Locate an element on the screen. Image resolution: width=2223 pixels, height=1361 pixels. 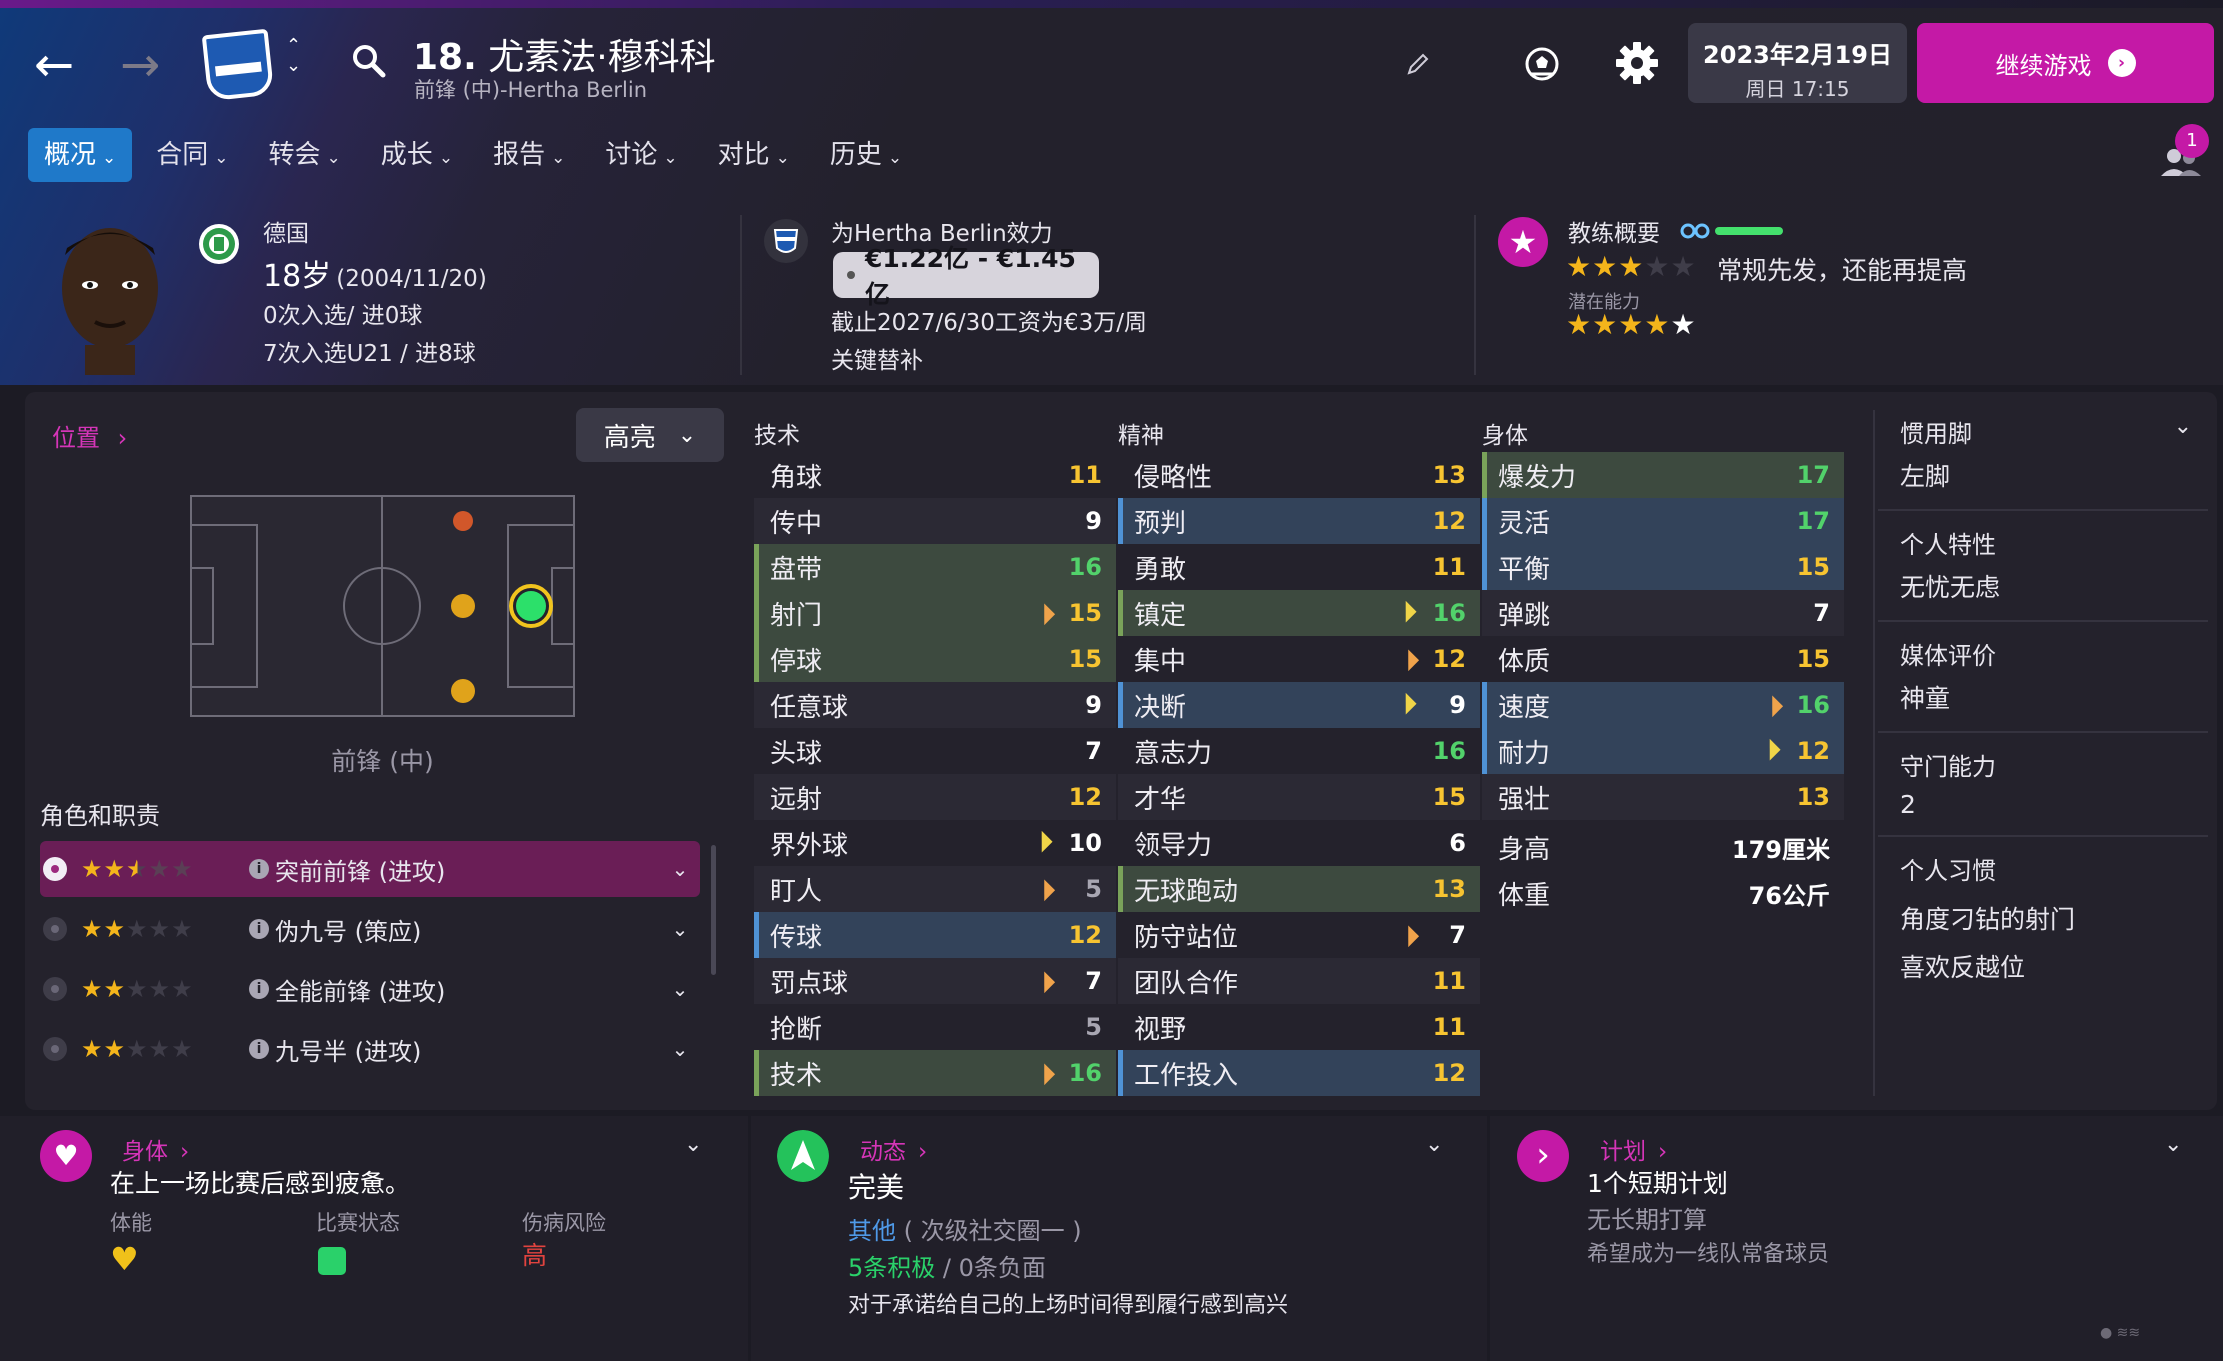
tab-development: 成长 ⌄ is located at coordinates (417, 155).